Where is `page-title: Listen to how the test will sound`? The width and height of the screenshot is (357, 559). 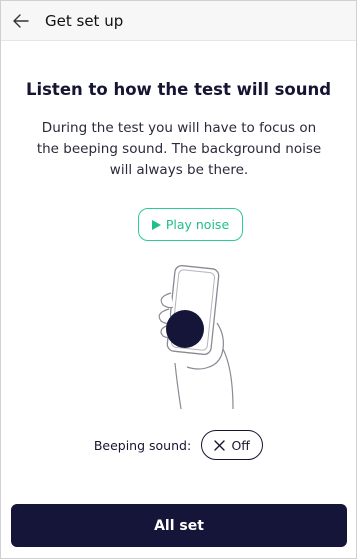
page-title: Listen to how the test will sound is located at coordinates (178, 89).